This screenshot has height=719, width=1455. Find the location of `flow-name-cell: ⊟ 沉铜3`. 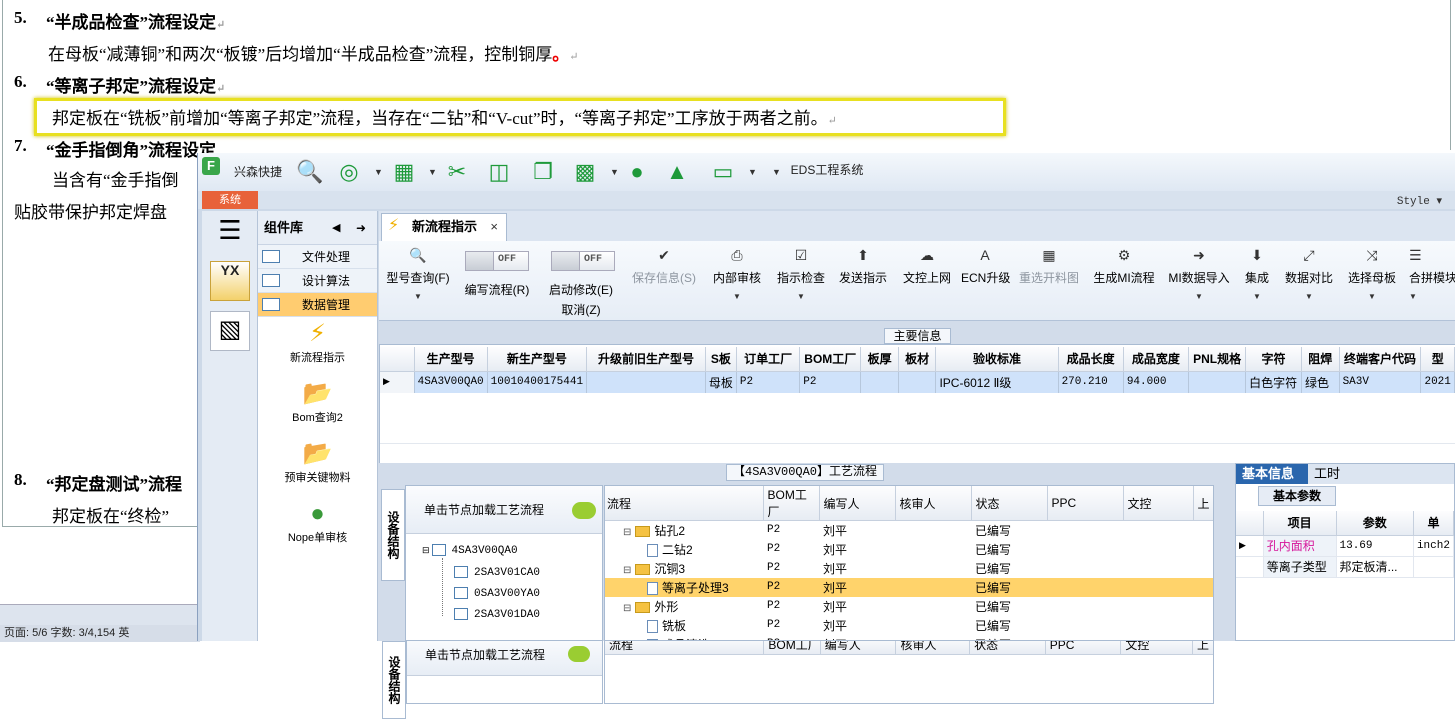

flow-name-cell: ⊟ 沉铜3 is located at coordinates (684, 568).